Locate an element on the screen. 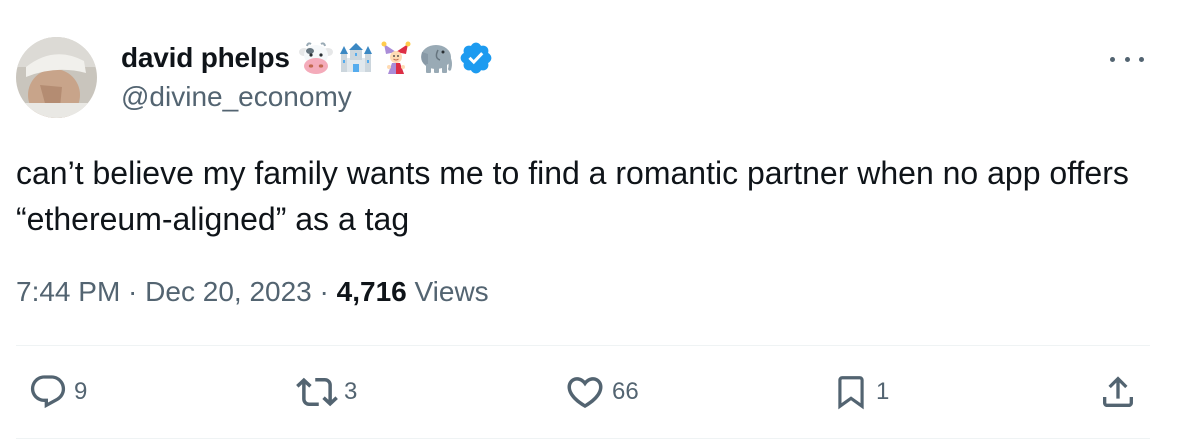 The image size is (1186, 445). more-options-icon is located at coordinates (1127, 59).